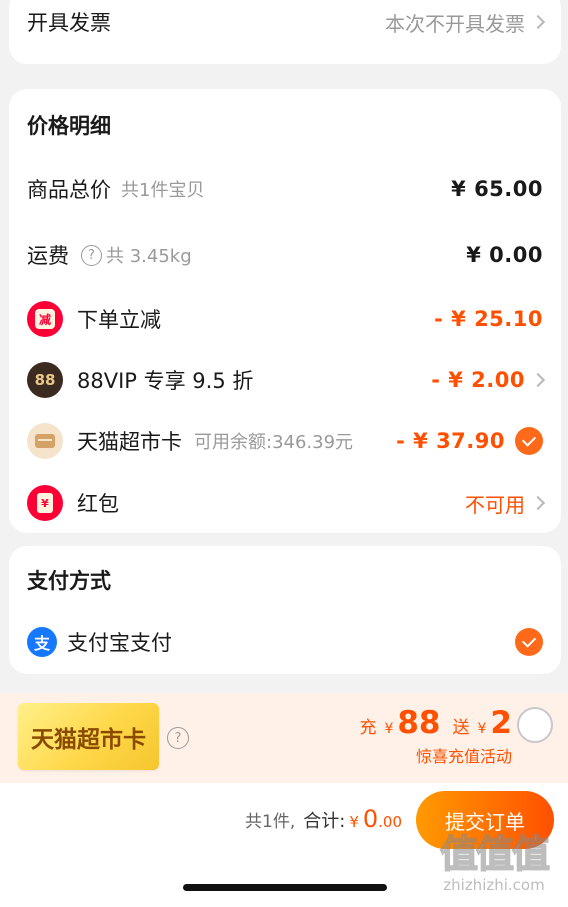 Image resolution: width=568 pixels, height=907 pixels. What do you see at coordinates (390, 822) in the screenshot?
I see `total-decimal: .00` at bounding box center [390, 822].